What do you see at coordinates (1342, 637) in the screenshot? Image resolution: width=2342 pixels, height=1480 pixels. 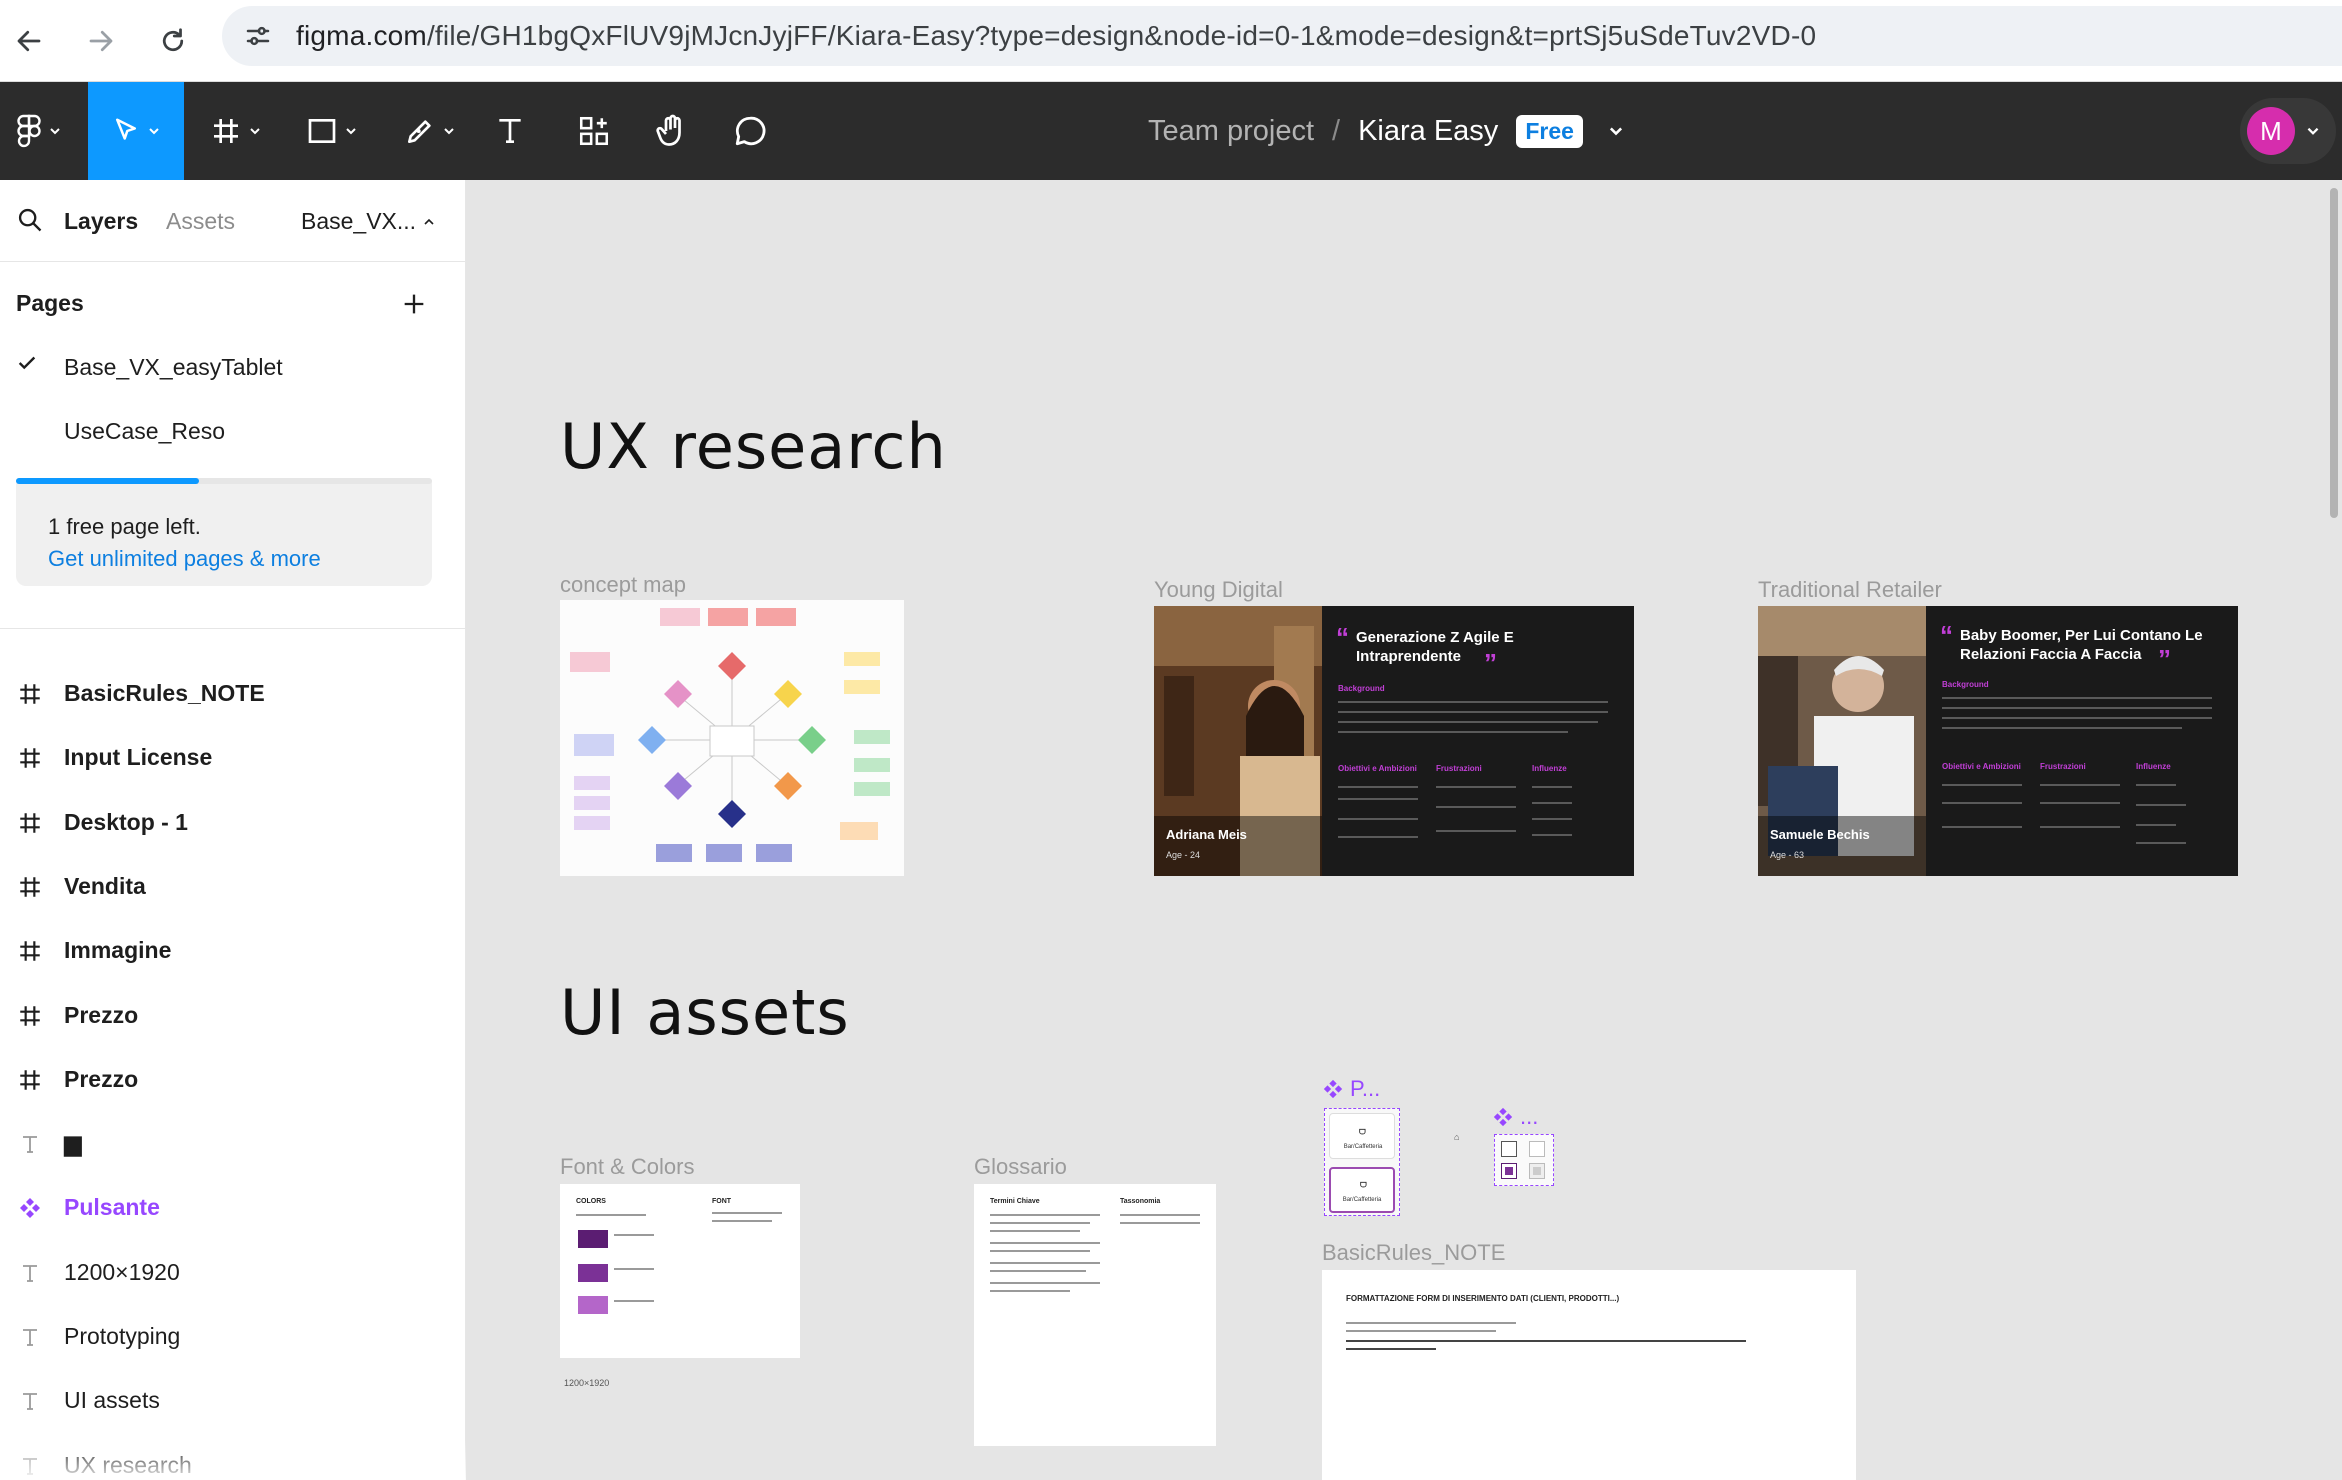 I see `quote-open-icon: “` at bounding box center [1342, 637].